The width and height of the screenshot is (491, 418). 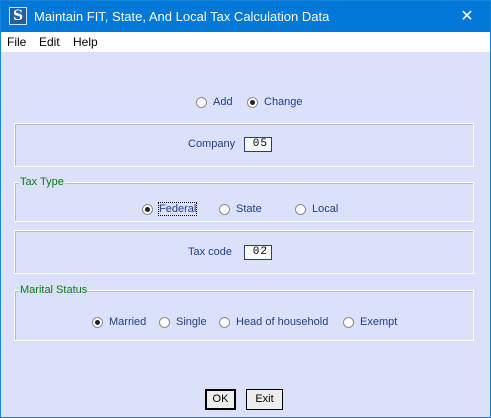 What do you see at coordinates (325, 209) in the screenshot?
I see `radio-local-label: Local` at bounding box center [325, 209].